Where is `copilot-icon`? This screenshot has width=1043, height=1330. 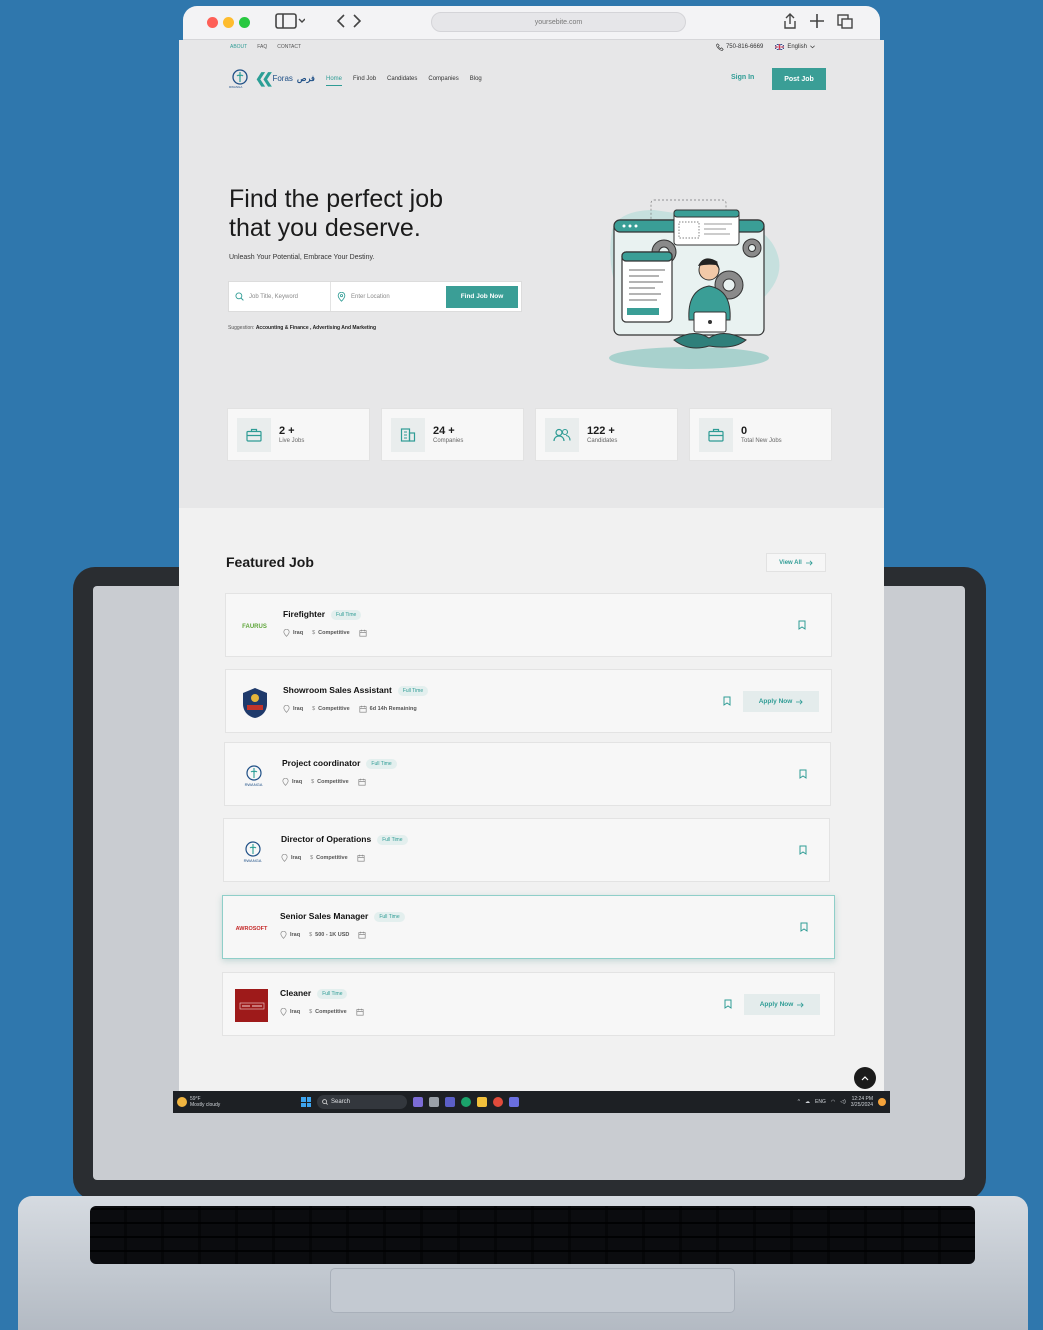
copilot-icon is located at coordinates (882, 1102).